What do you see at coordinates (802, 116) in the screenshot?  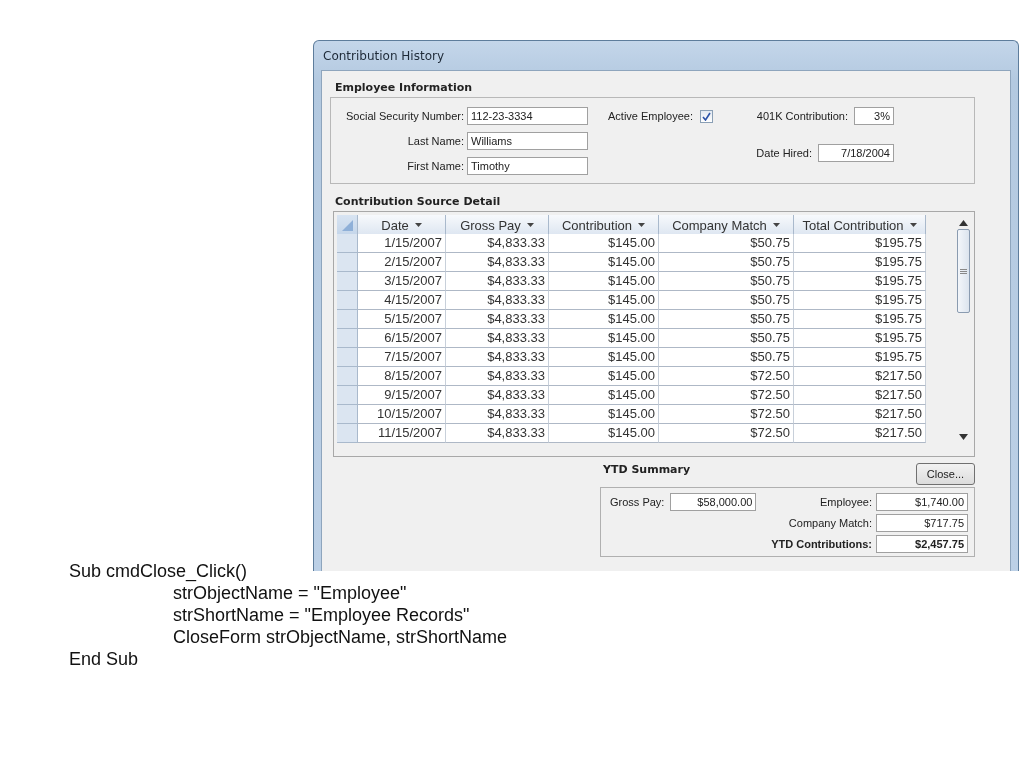 I see `field-label: 401K Contribution:` at bounding box center [802, 116].